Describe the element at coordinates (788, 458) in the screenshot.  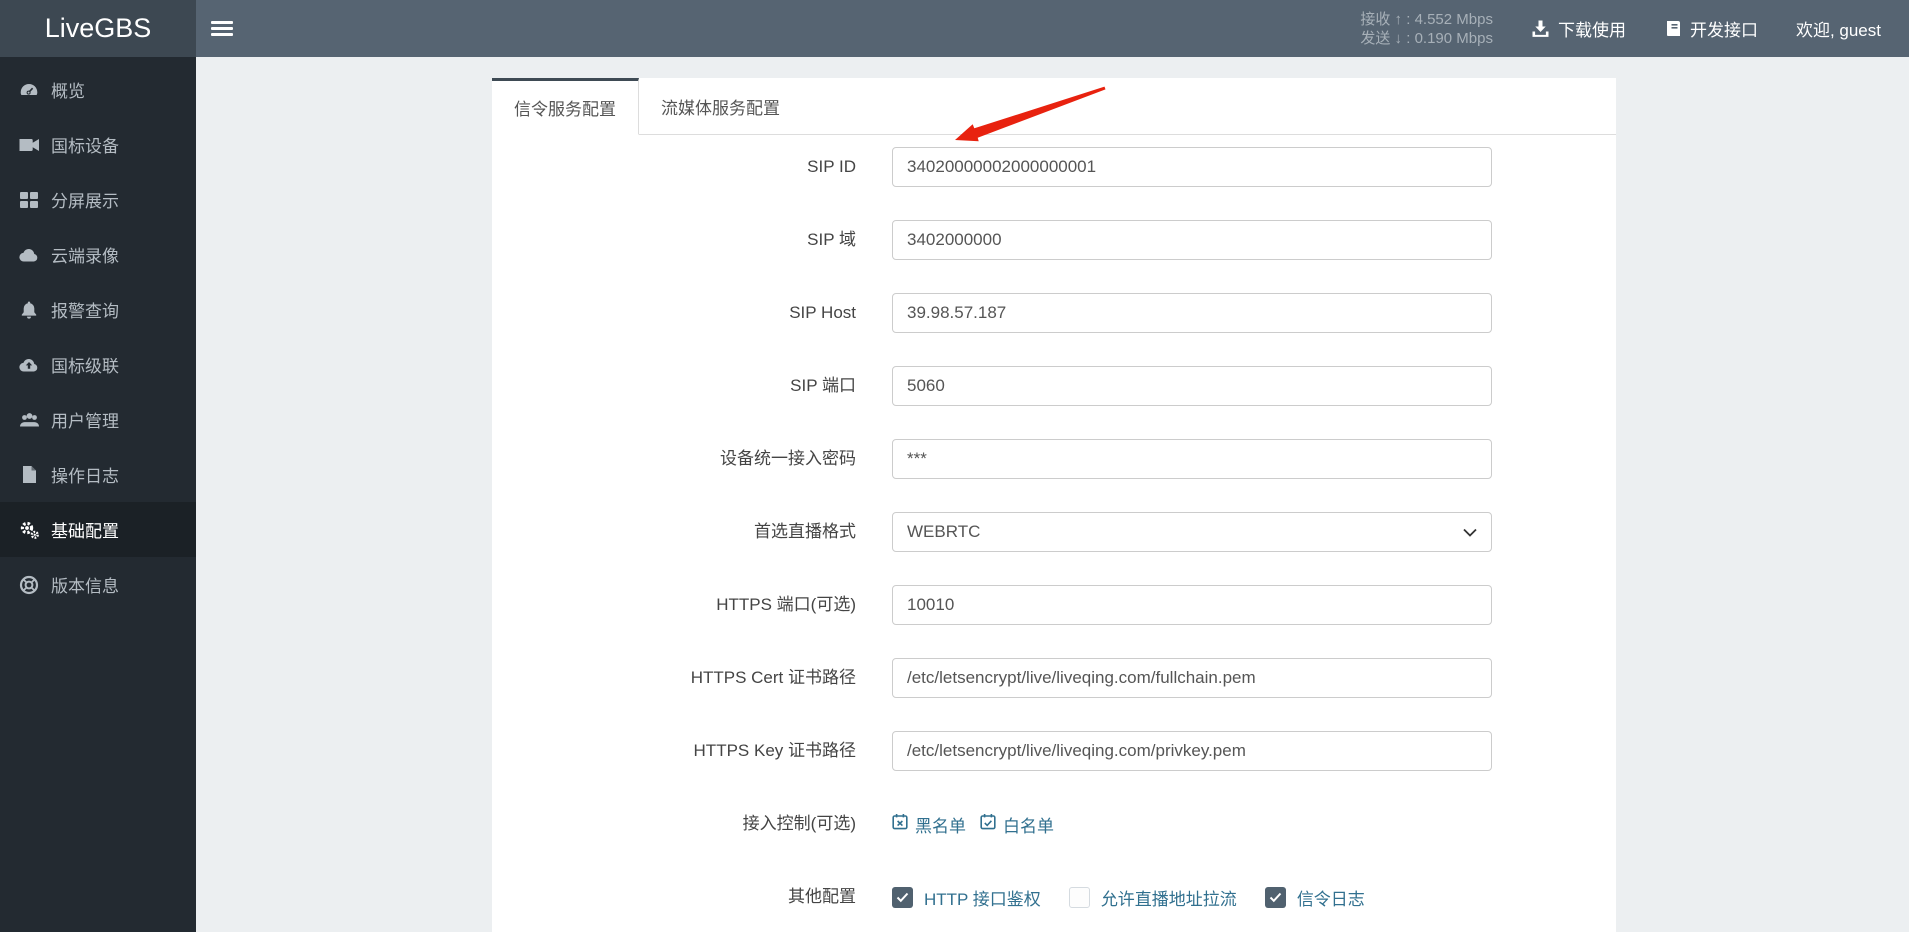
I see `field-label: 设备统一接入密码` at that location.